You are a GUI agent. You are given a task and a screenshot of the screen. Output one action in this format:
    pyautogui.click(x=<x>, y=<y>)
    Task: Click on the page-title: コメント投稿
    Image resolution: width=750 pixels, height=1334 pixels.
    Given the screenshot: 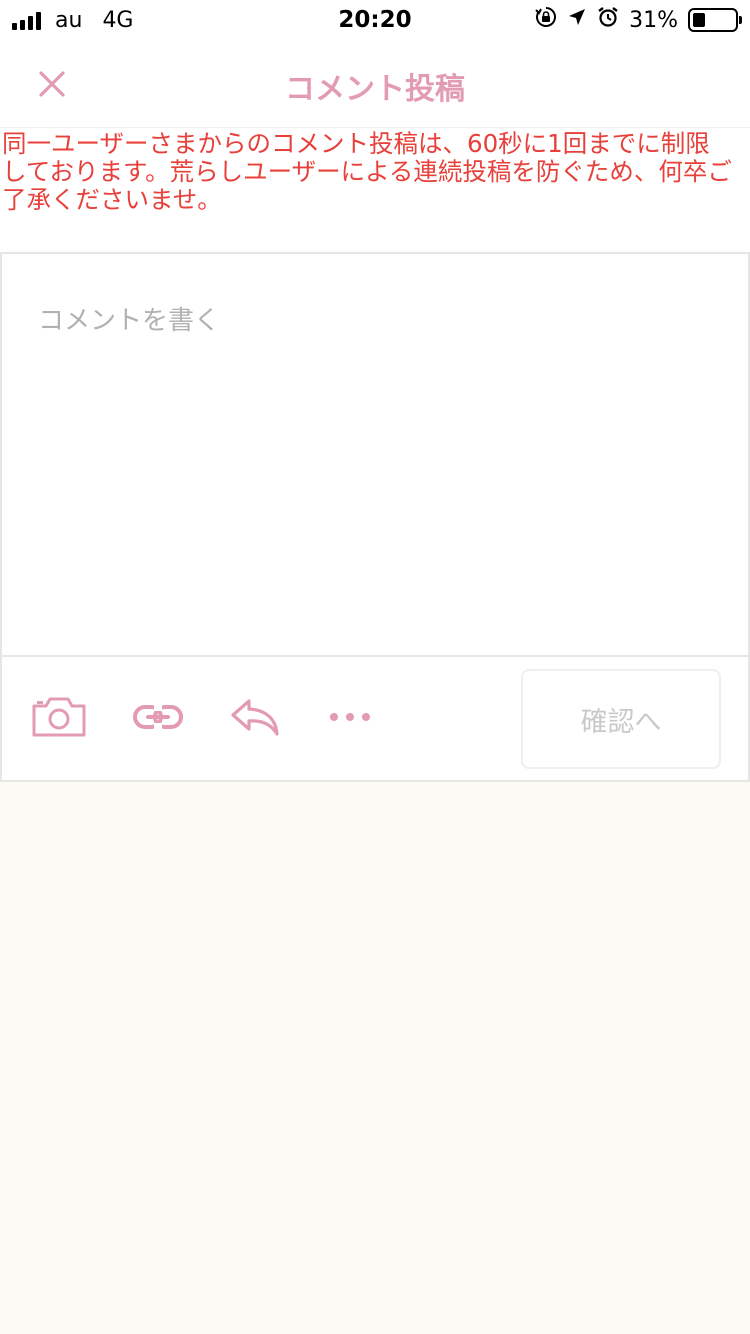 What is the action you would take?
    pyautogui.click(x=375, y=89)
    